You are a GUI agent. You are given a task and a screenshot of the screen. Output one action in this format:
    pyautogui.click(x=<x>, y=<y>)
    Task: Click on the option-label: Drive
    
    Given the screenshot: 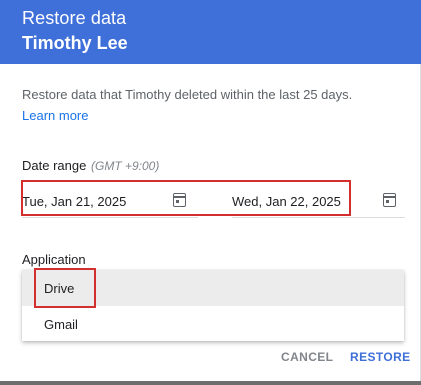 What is the action you would take?
    pyautogui.click(x=59, y=288)
    